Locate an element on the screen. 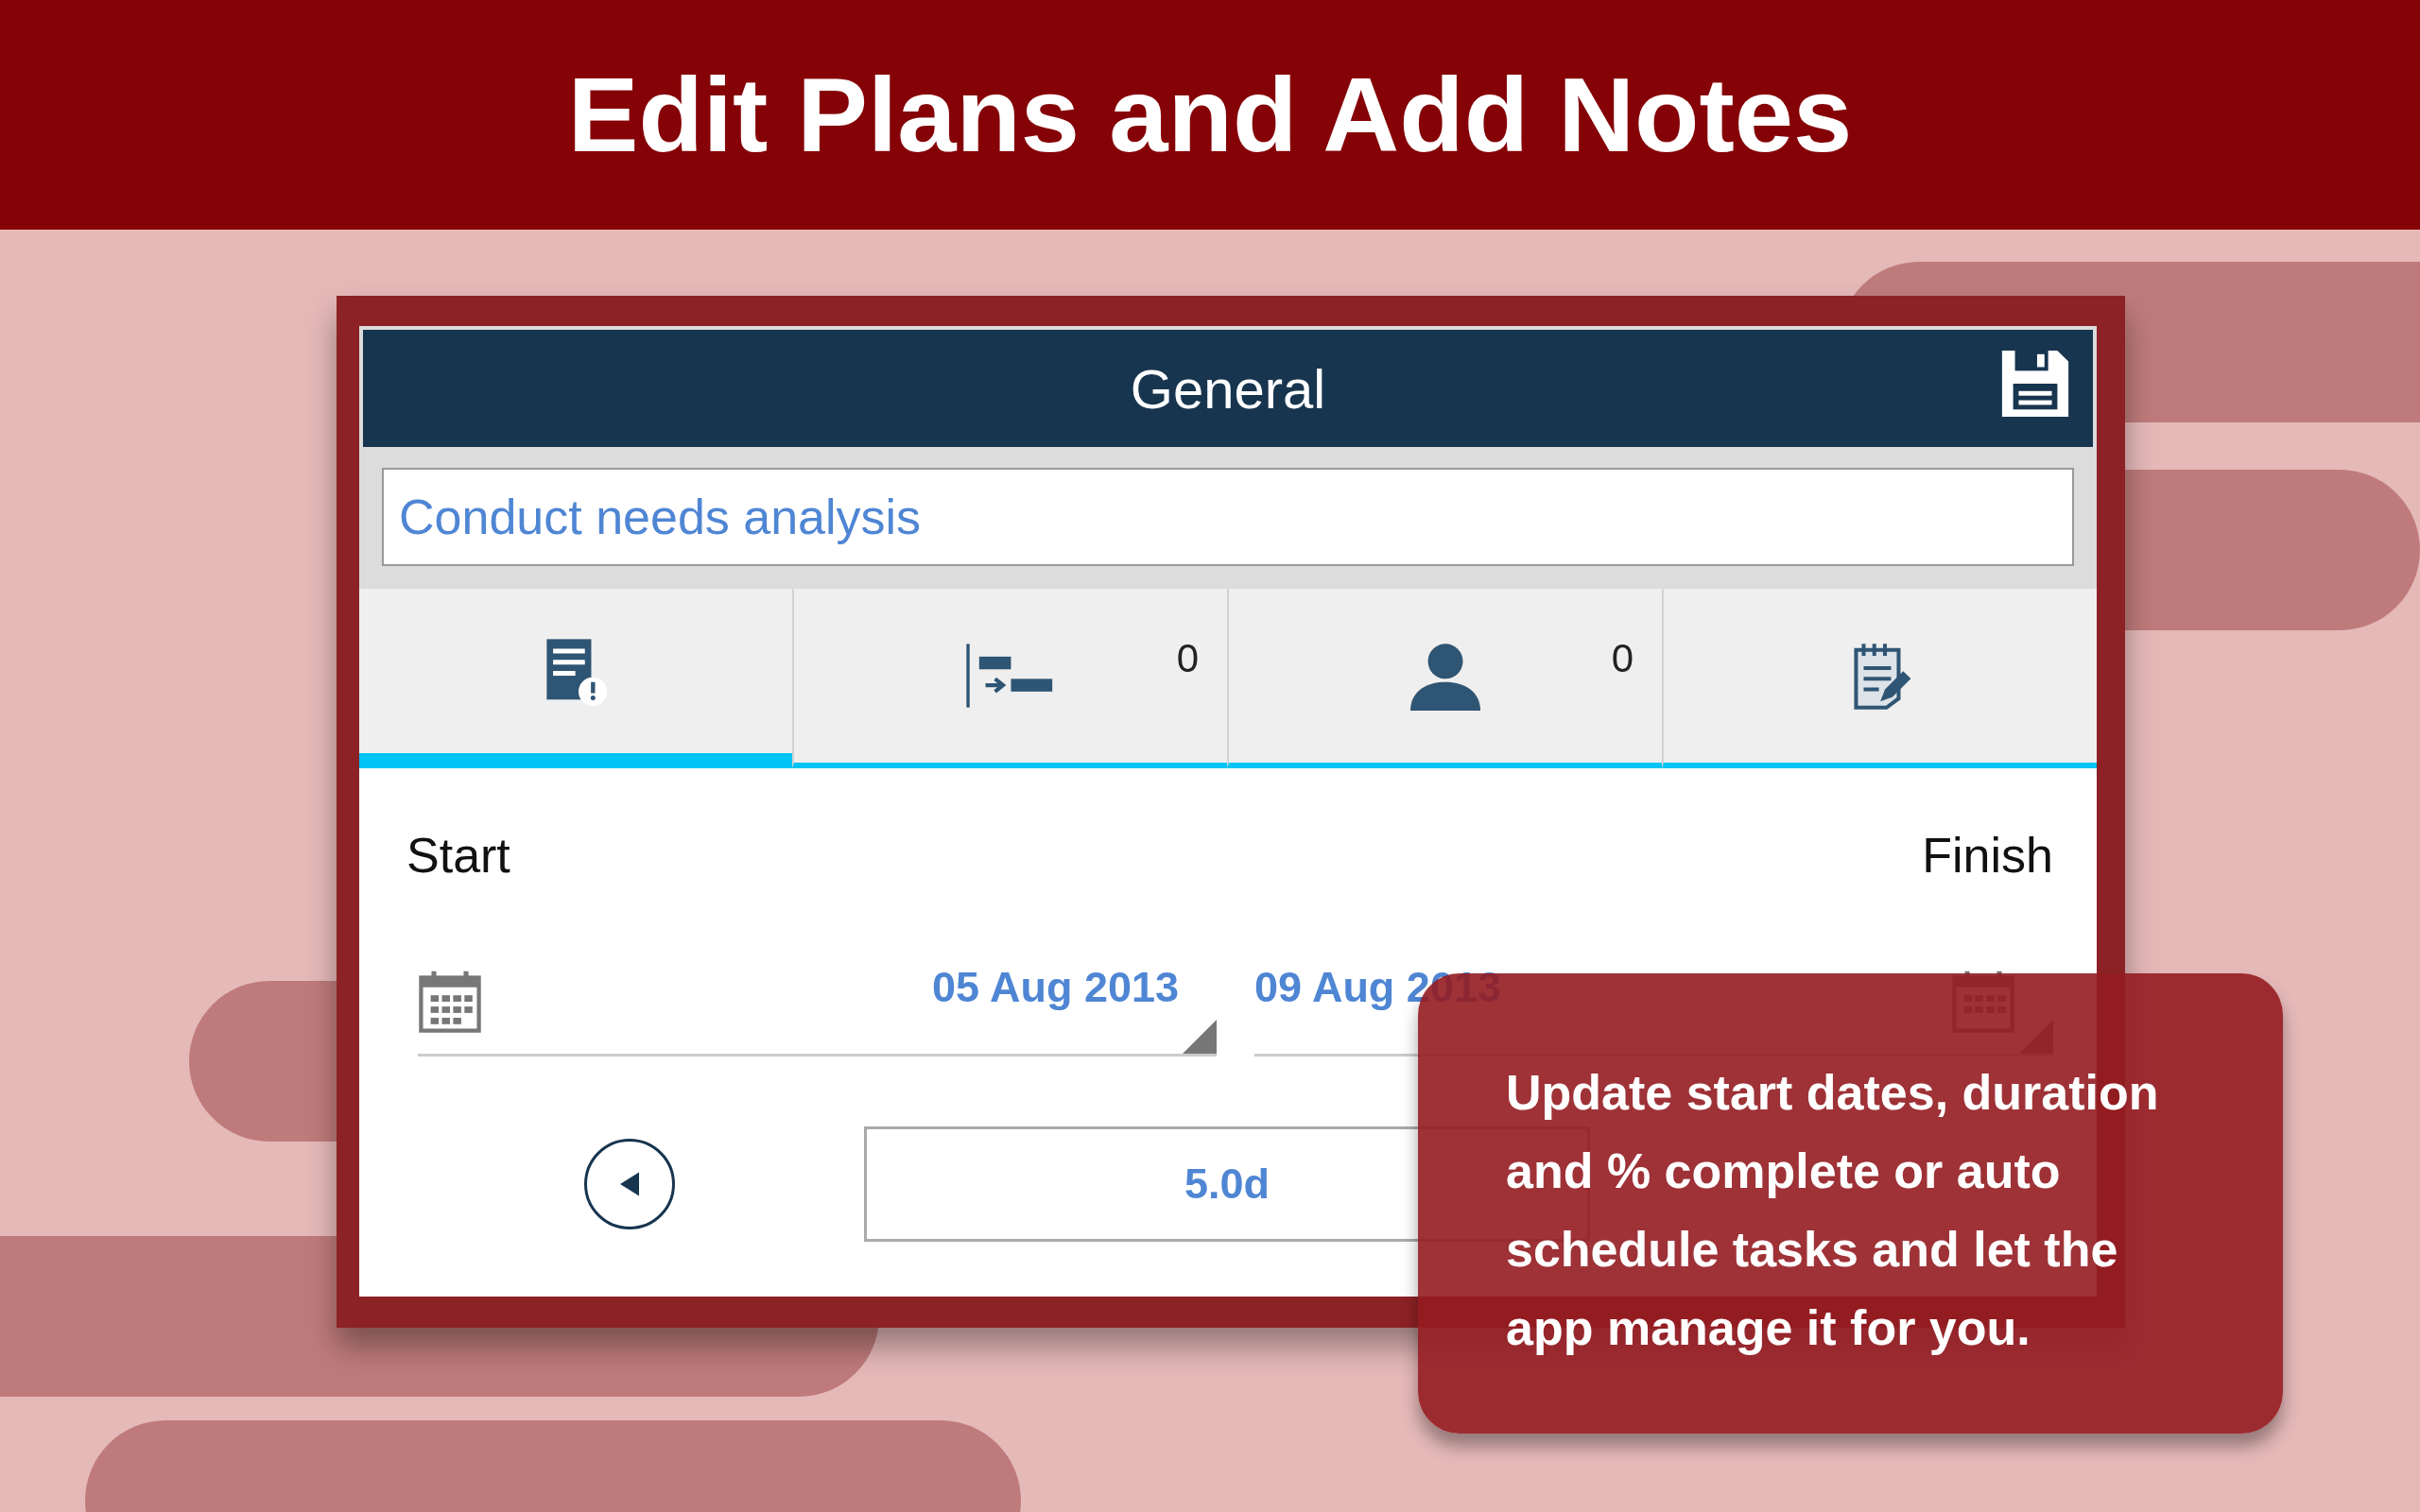 The image size is (2420, 1512). corner-icon is located at coordinates (1200, 1037).